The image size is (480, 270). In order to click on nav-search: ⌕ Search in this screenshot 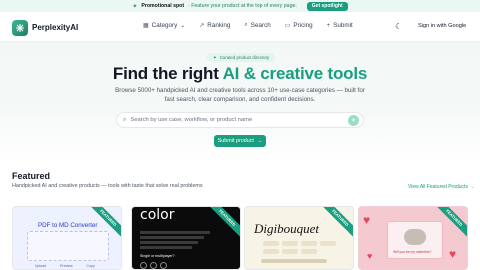, I will do `click(257, 25)`.